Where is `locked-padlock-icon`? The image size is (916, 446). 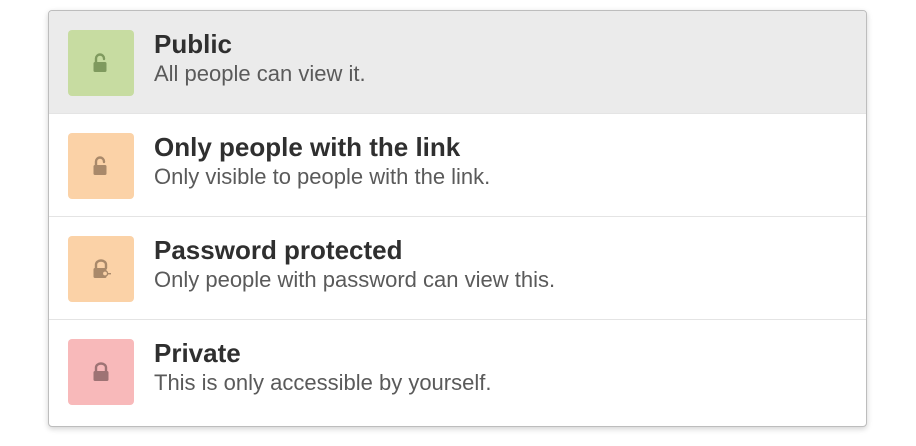 locked-padlock-icon is located at coordinates (101, 371).